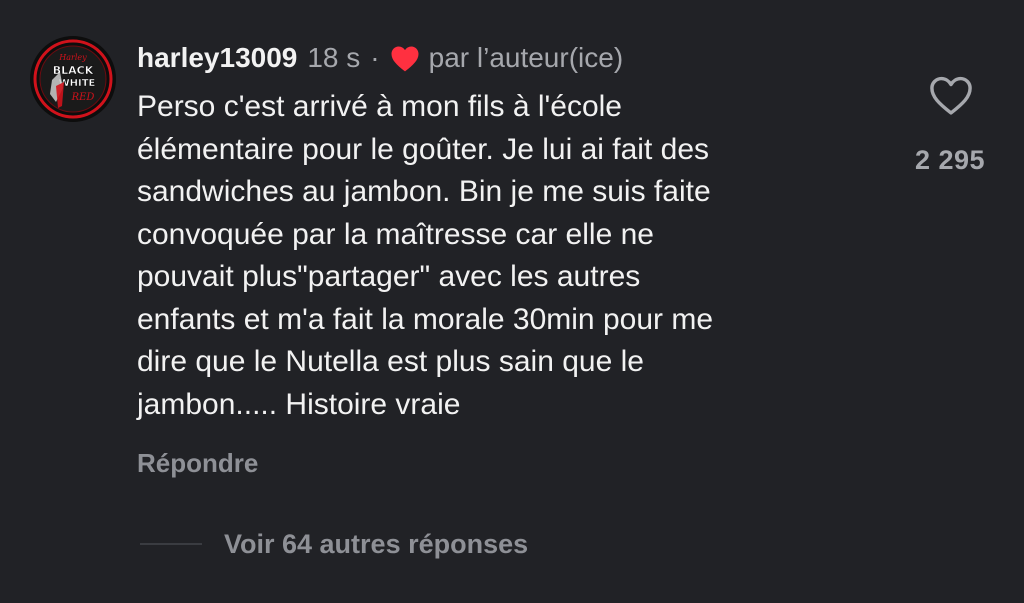  Describe the element at coordinates (171, 544) in the screenshot. I see `replies-divider` at that location.